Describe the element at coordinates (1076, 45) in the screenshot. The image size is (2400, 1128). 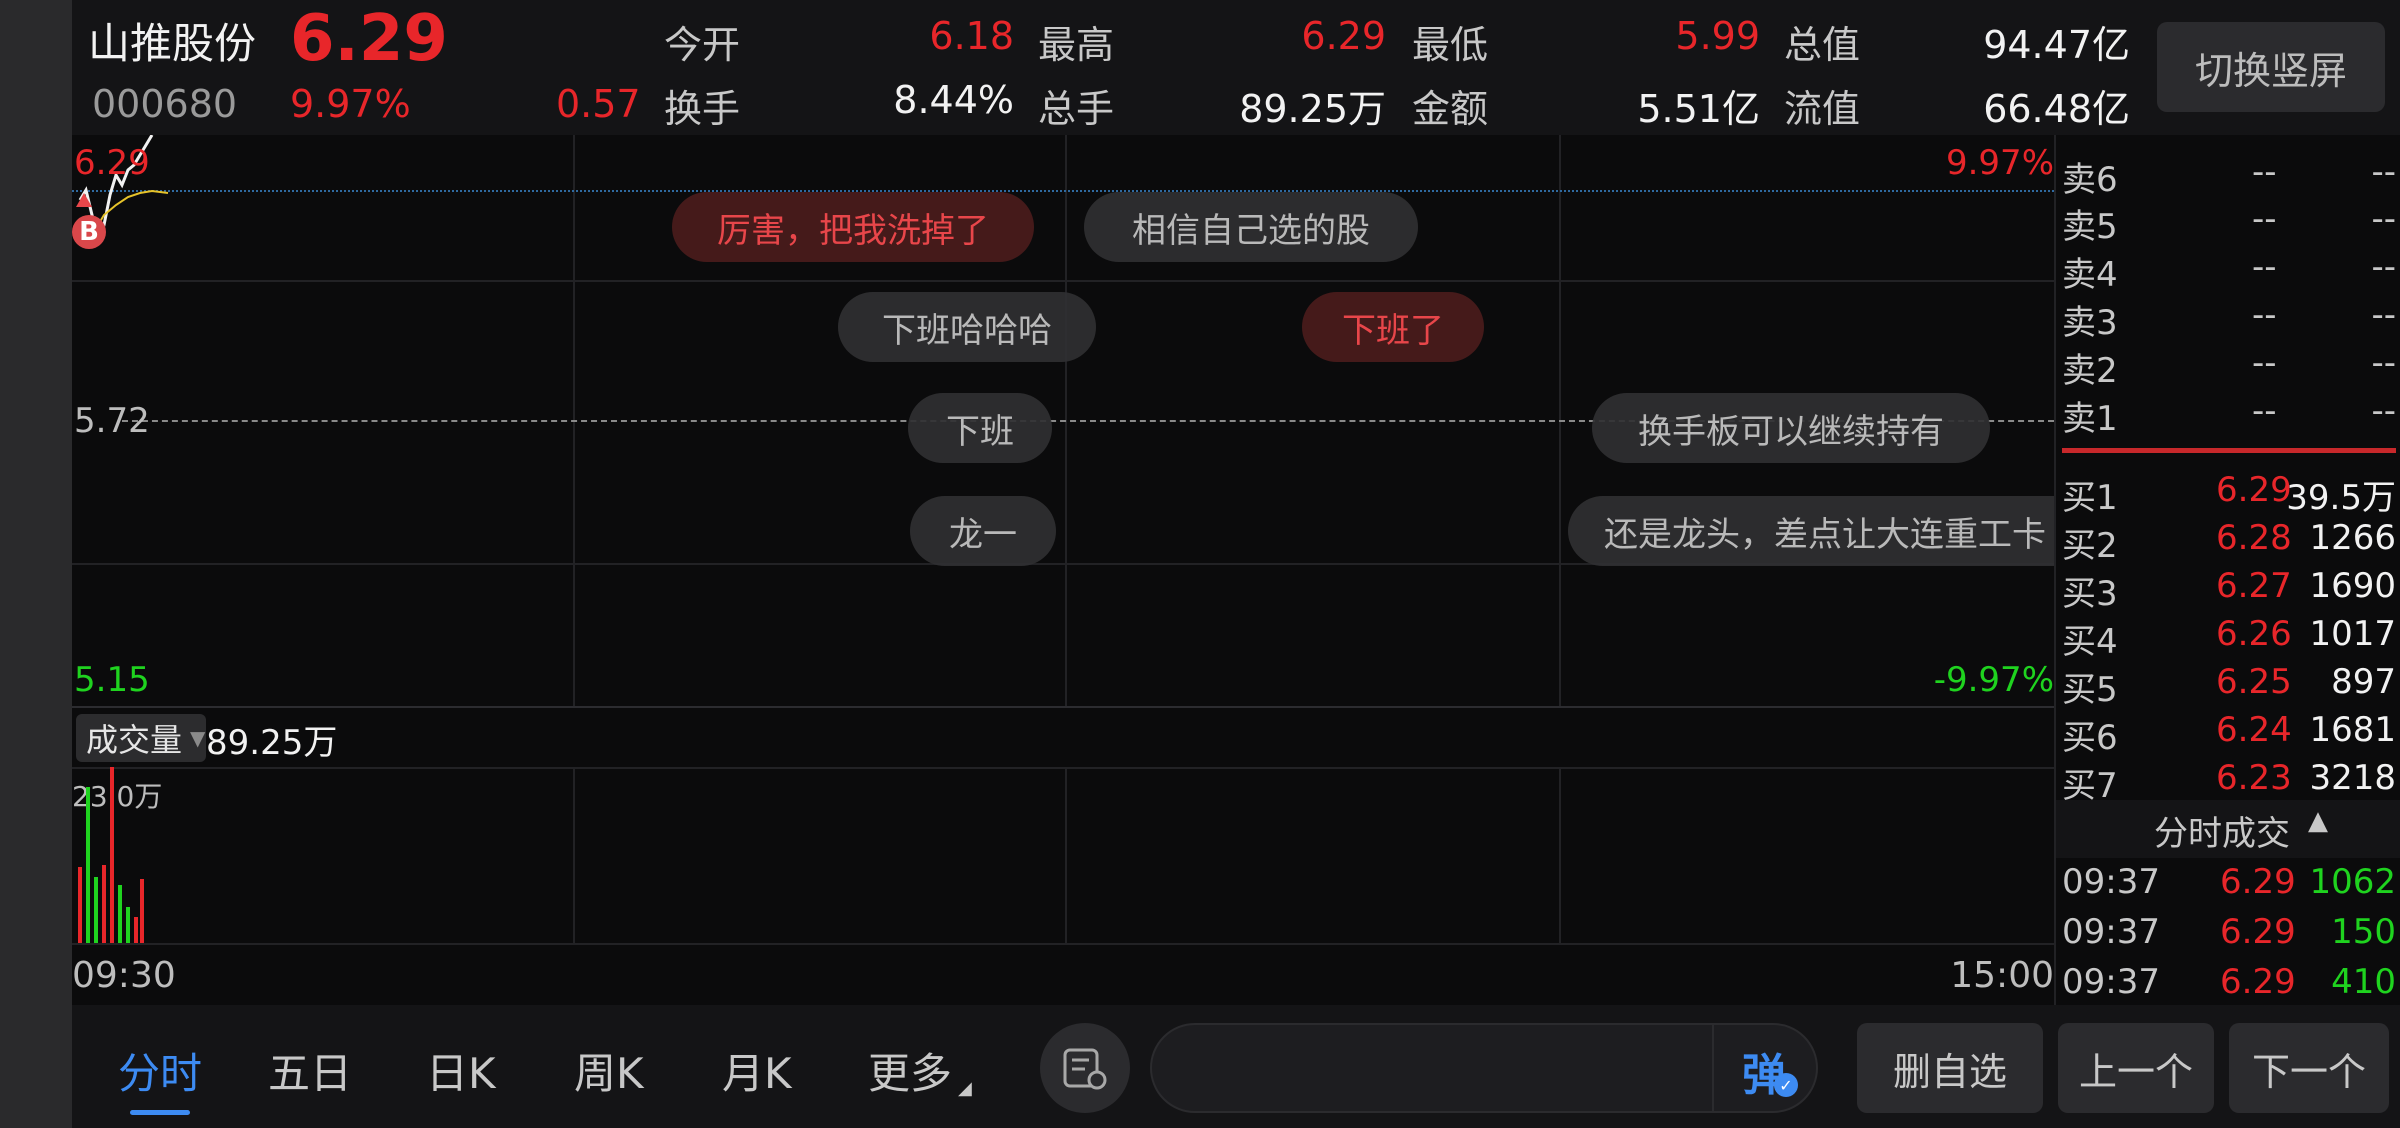
I see `stat-label-high: 最高` at that location.